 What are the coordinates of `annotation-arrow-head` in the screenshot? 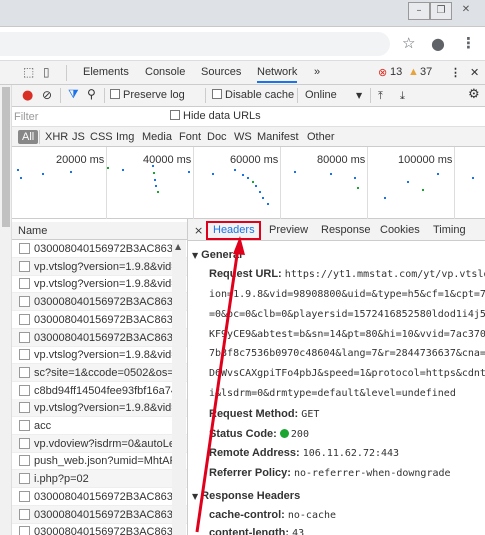 It's located at (239, 245).